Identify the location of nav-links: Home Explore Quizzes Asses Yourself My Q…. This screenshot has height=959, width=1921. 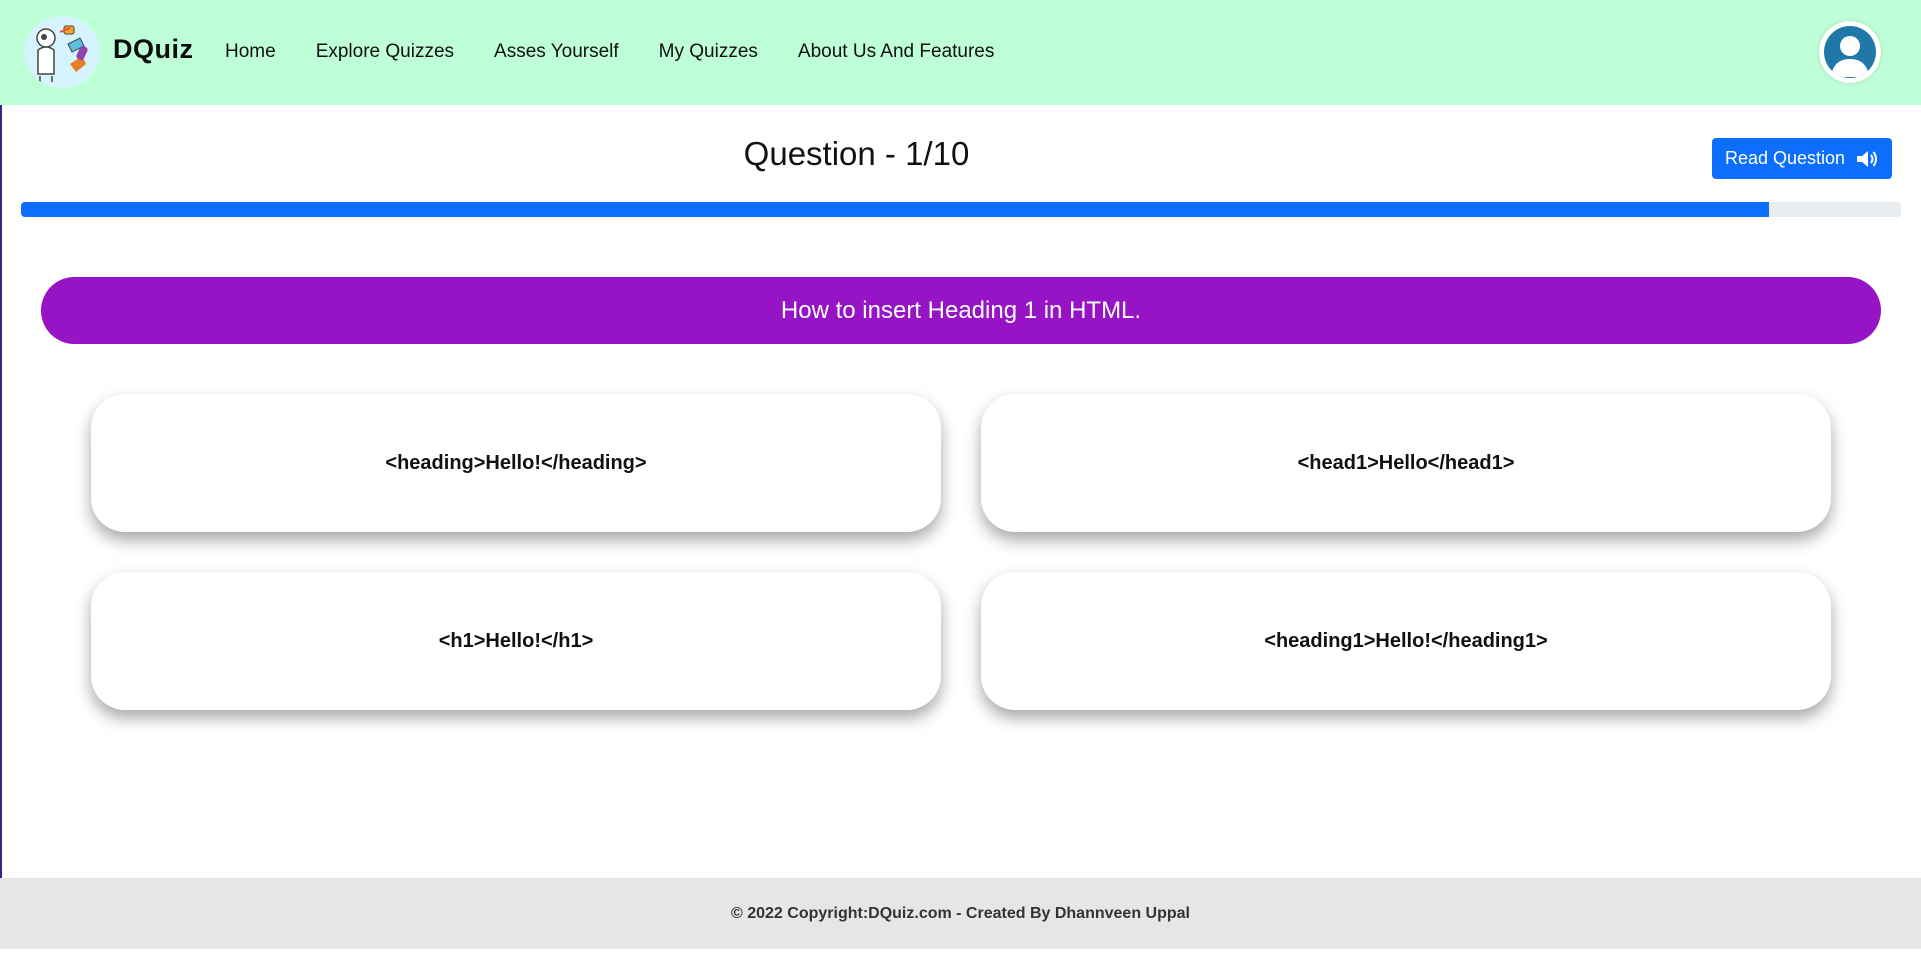
(609, 52).